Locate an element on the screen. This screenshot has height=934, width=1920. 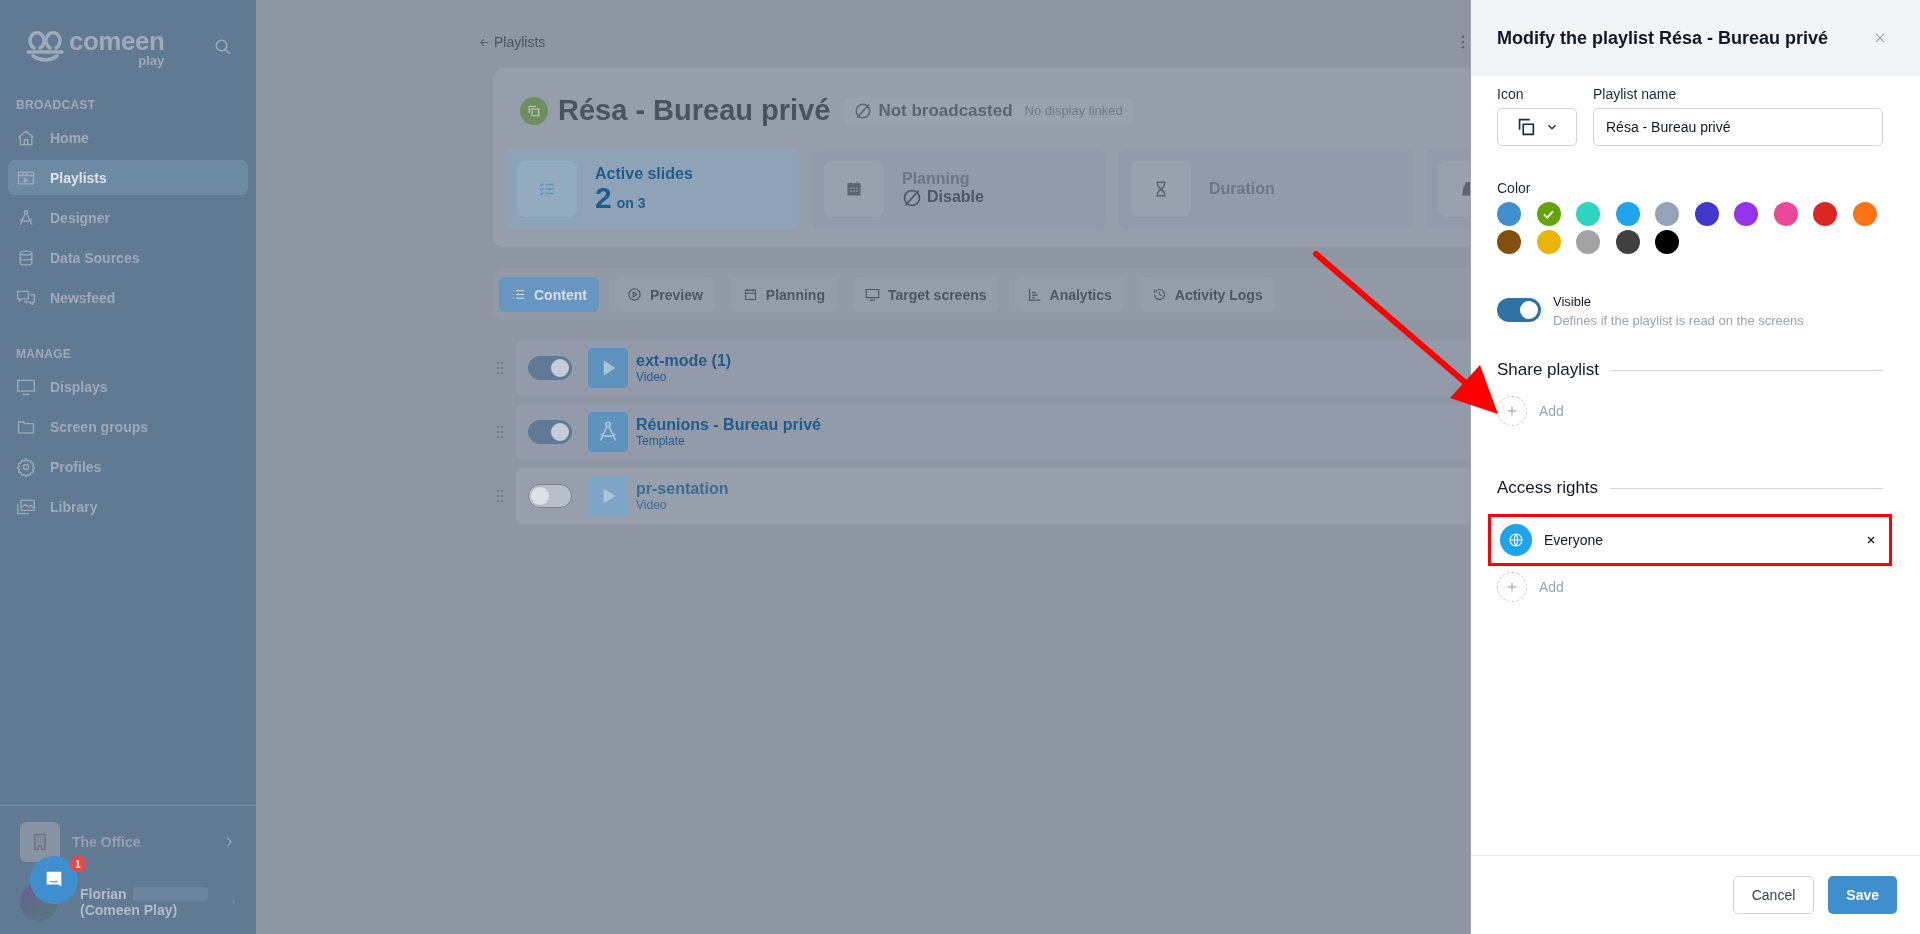
nav-item: Playlists is located at coordinates (128, 177).